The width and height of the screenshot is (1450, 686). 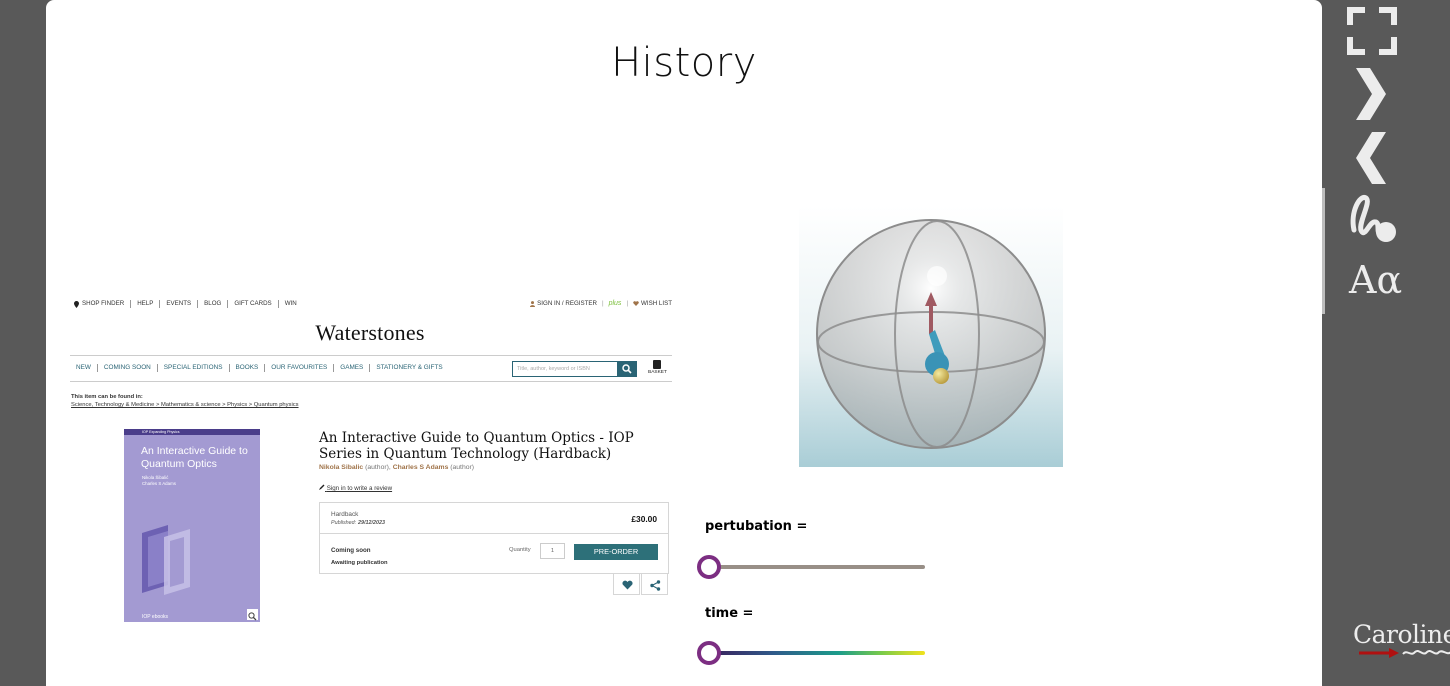 I want to click on time-label: time =, so click(x=729, y=613).